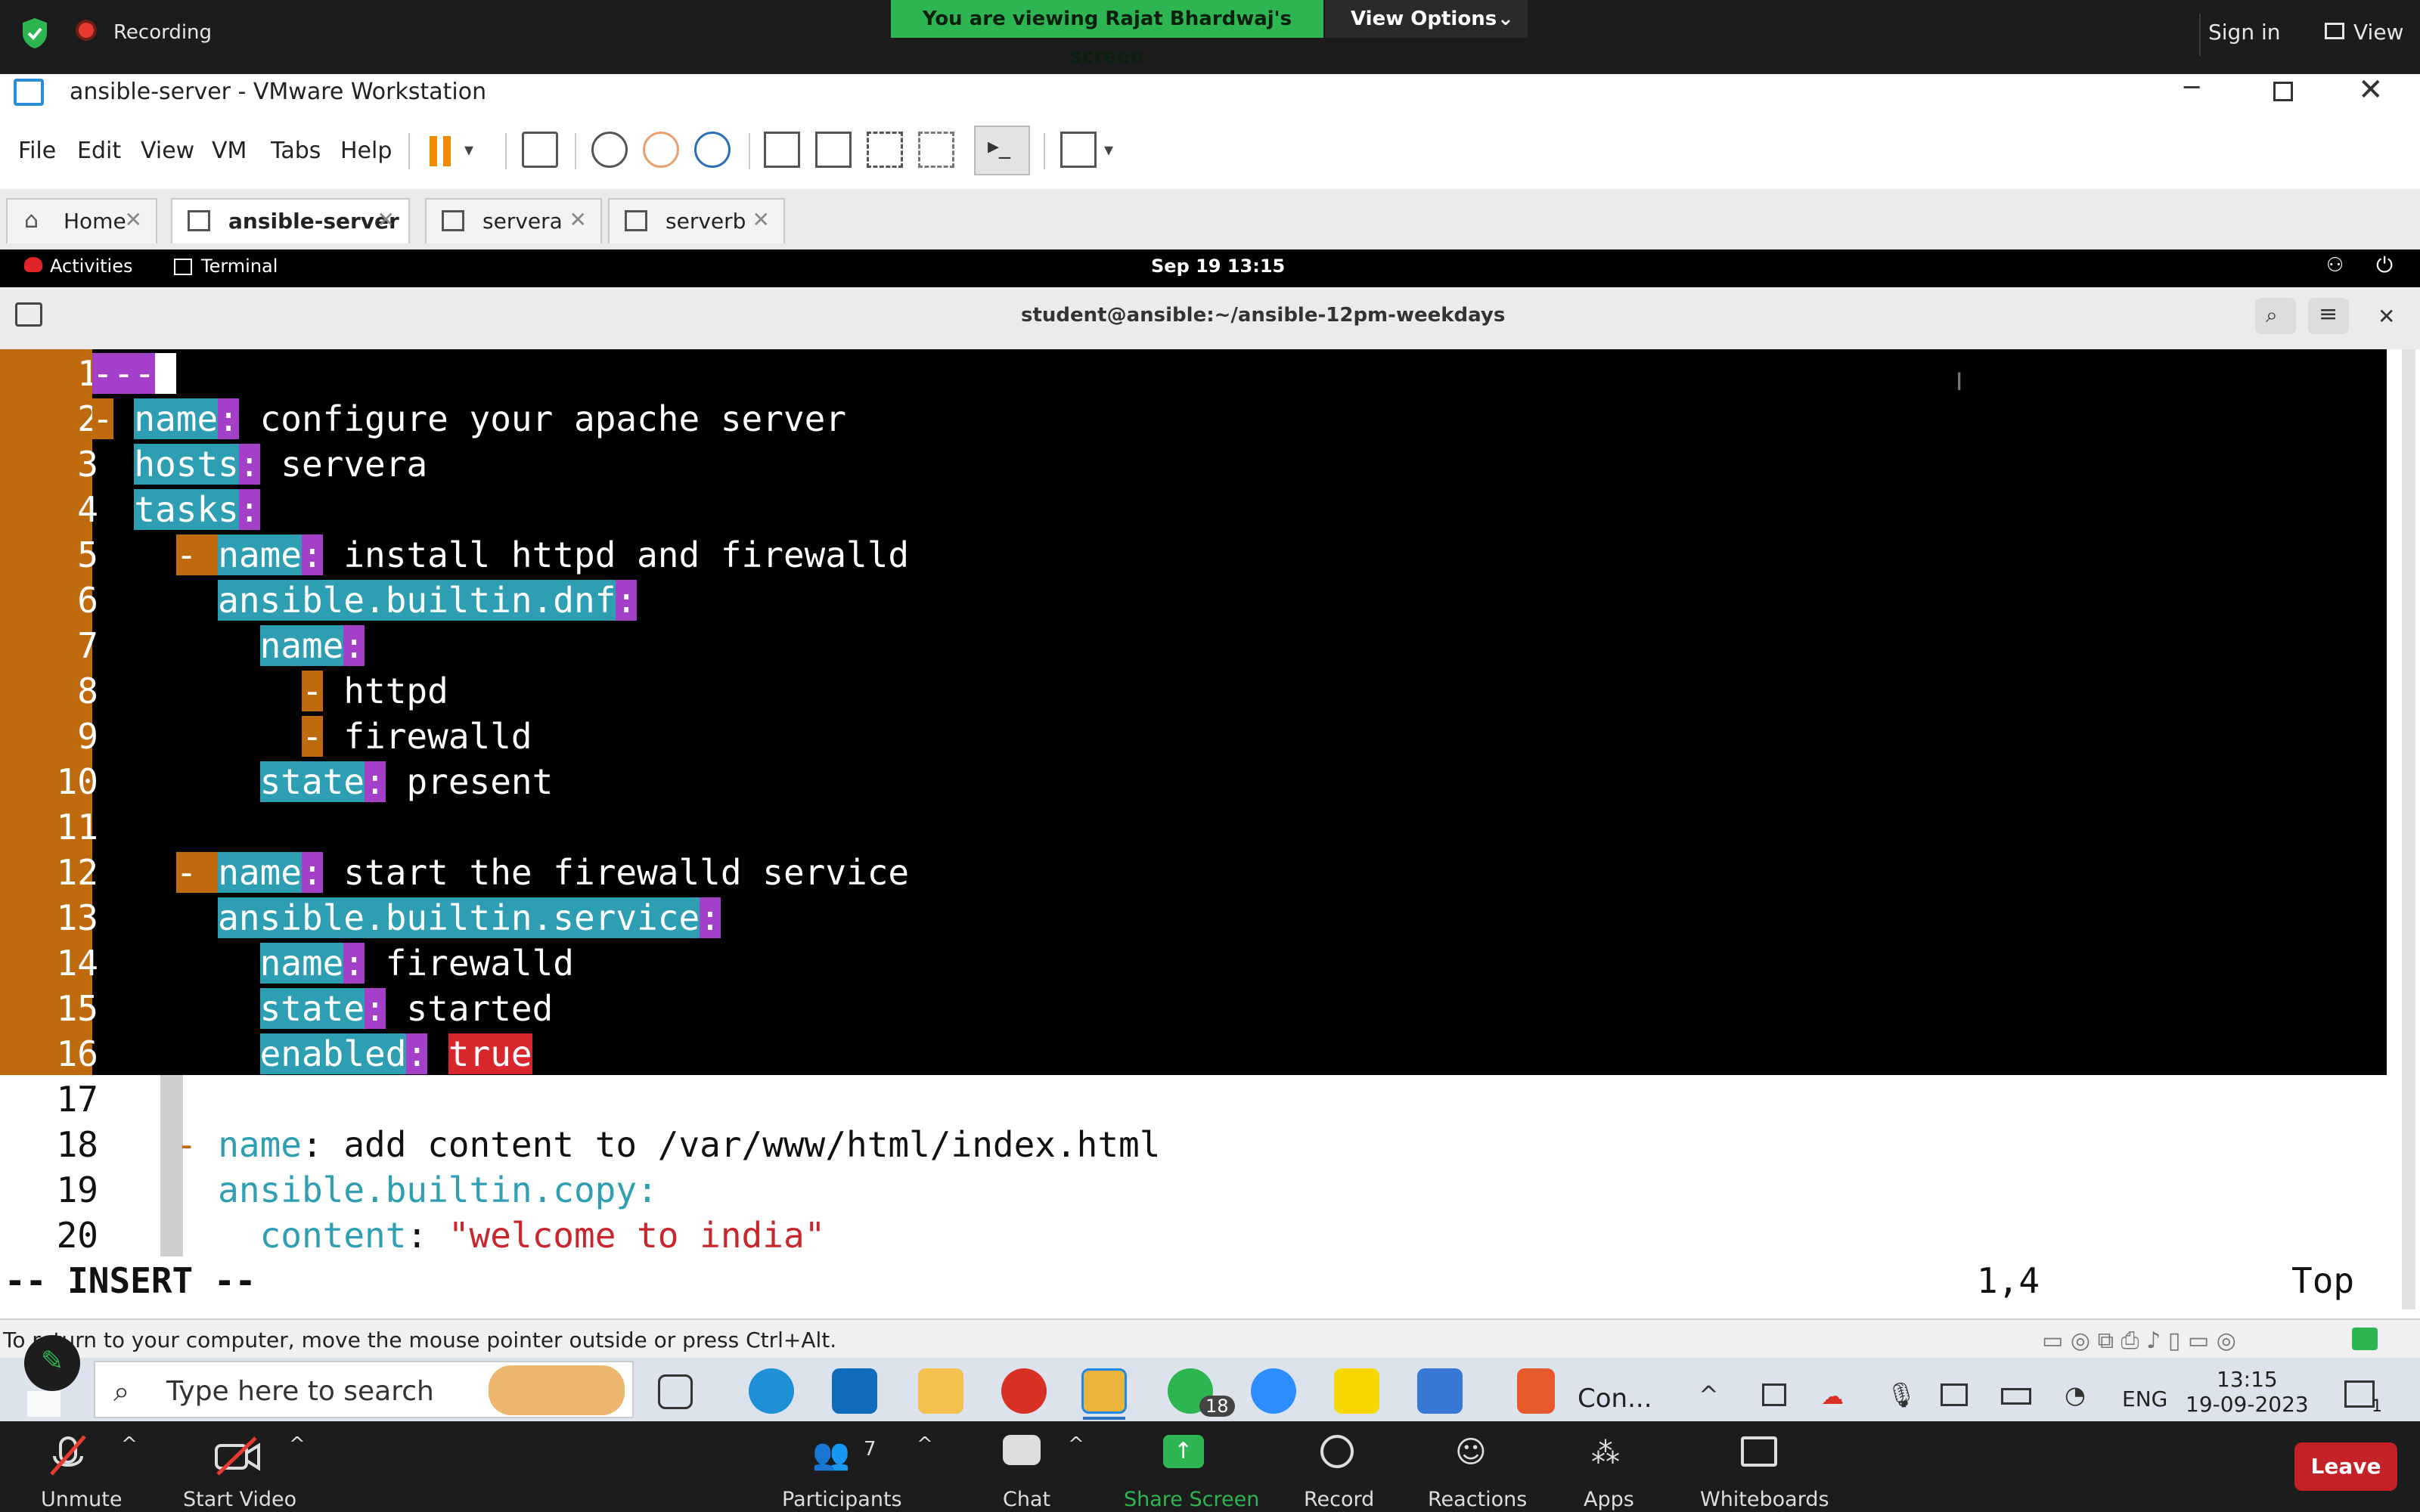 The width and height of the screenshot is (2420, 1512). I want to click on restore-button, so click(2283, 91).